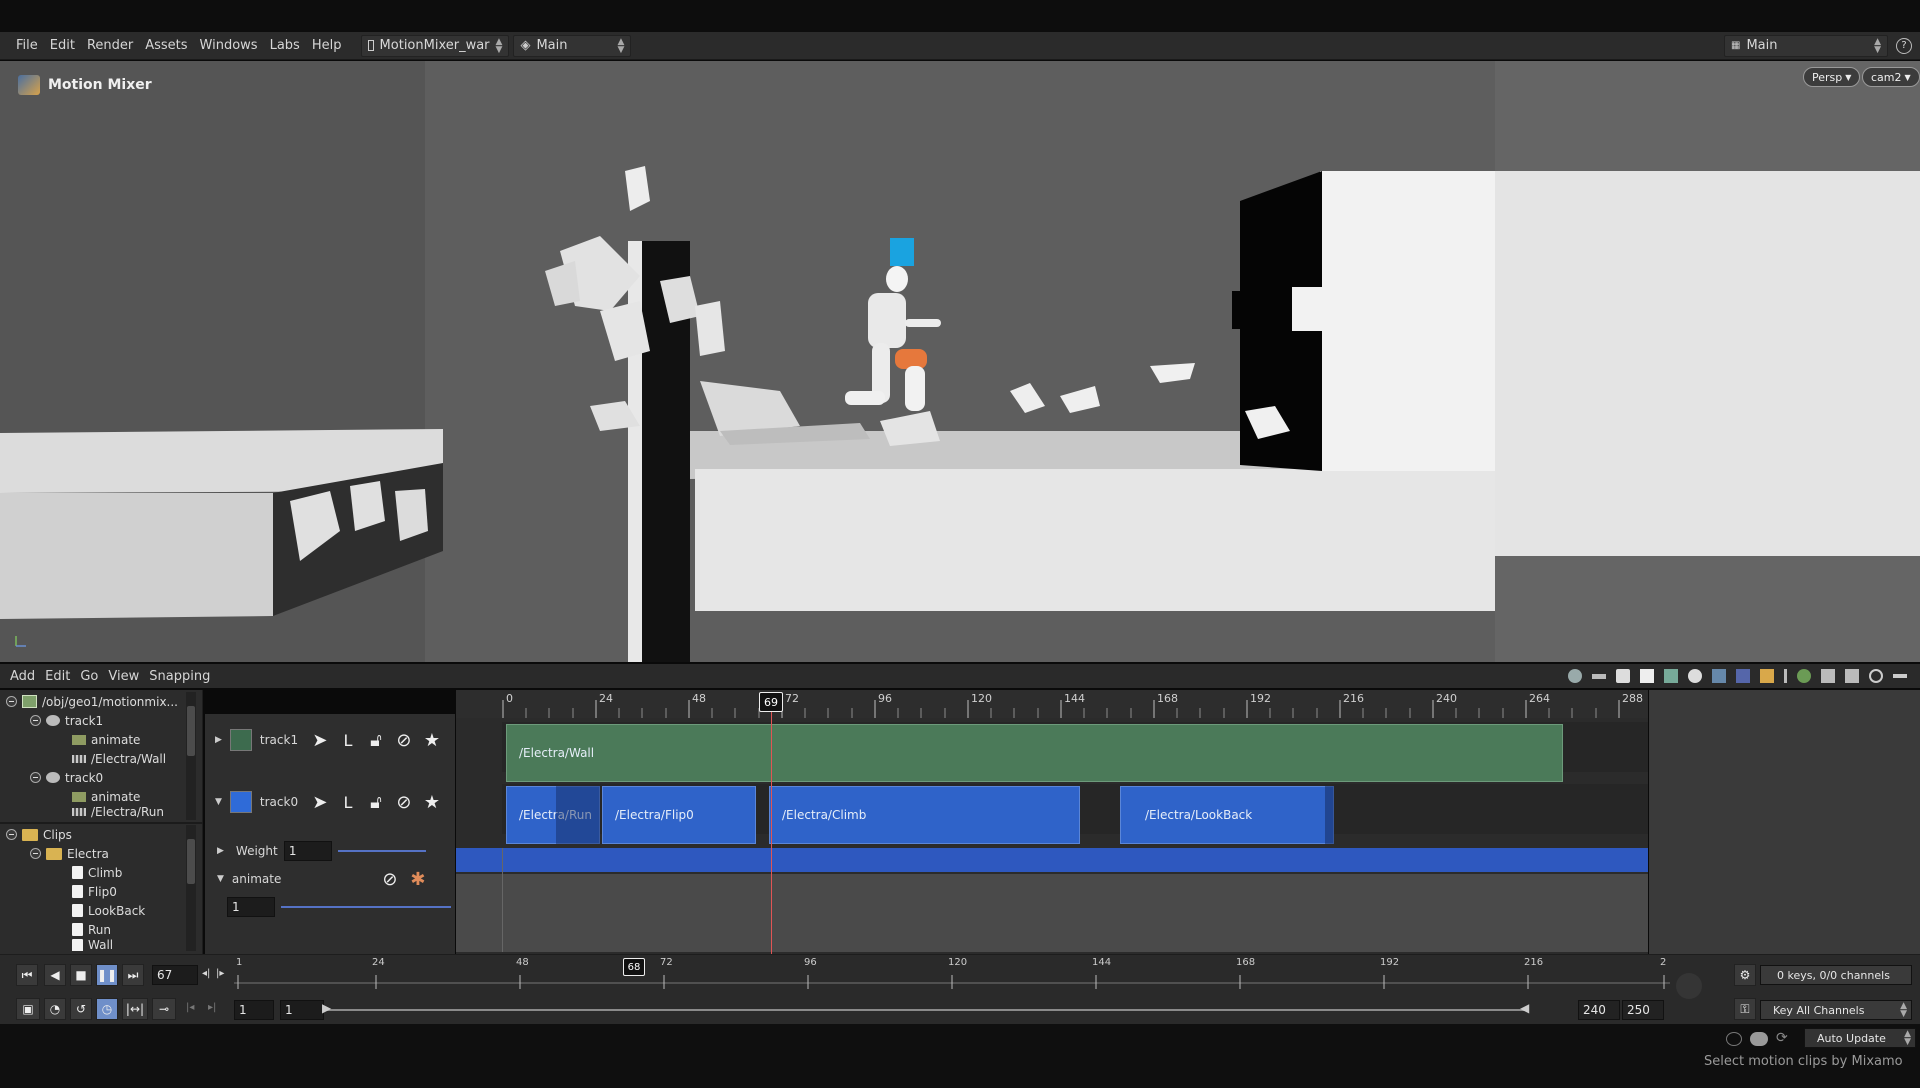 The height and width of the screenshot is (1088, 1920). Describe the element at coordinates (179, 676) in the screenshot. I see `mixer-menu-snapping: Snapping` at that location.